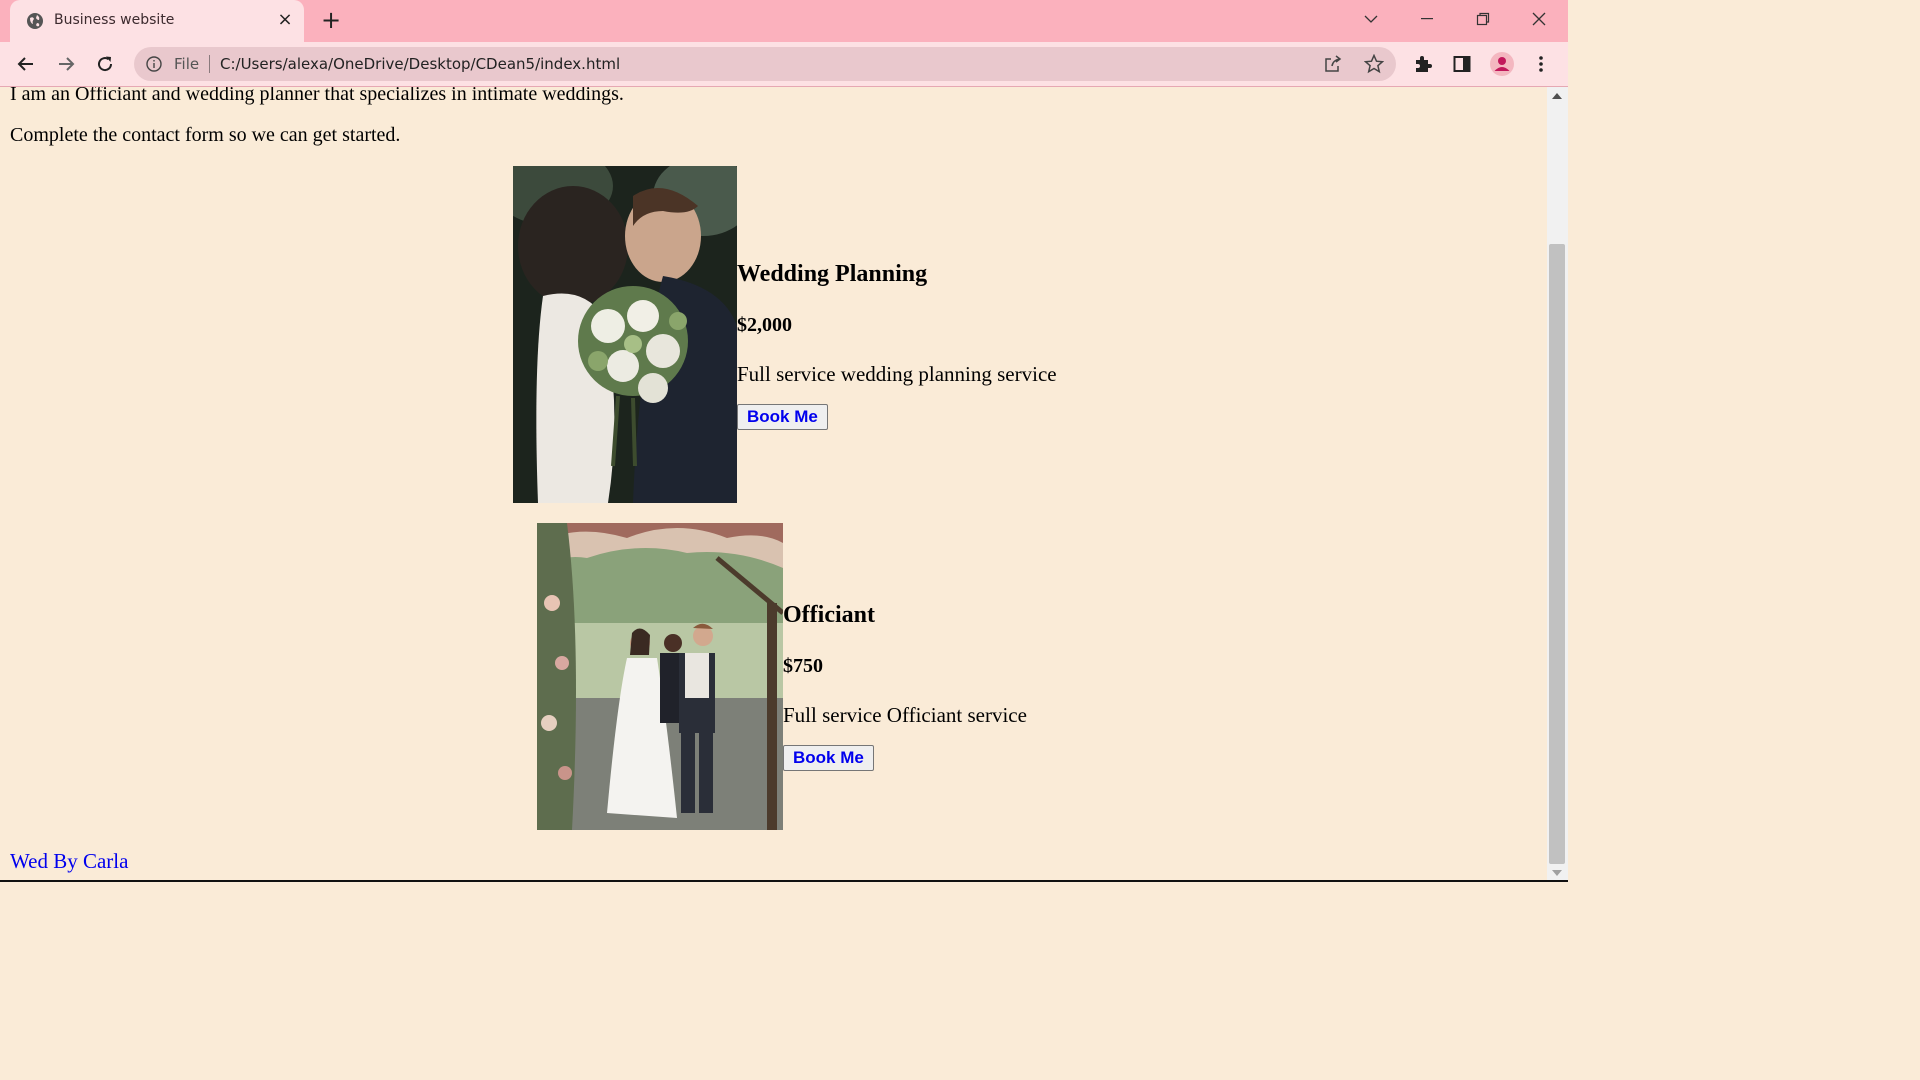 The image size is (1920, 1080). What do you see at coordinates (1423, 64) in the screenshot?
I see `extensions-icon` at bounding box center [1423, 64].